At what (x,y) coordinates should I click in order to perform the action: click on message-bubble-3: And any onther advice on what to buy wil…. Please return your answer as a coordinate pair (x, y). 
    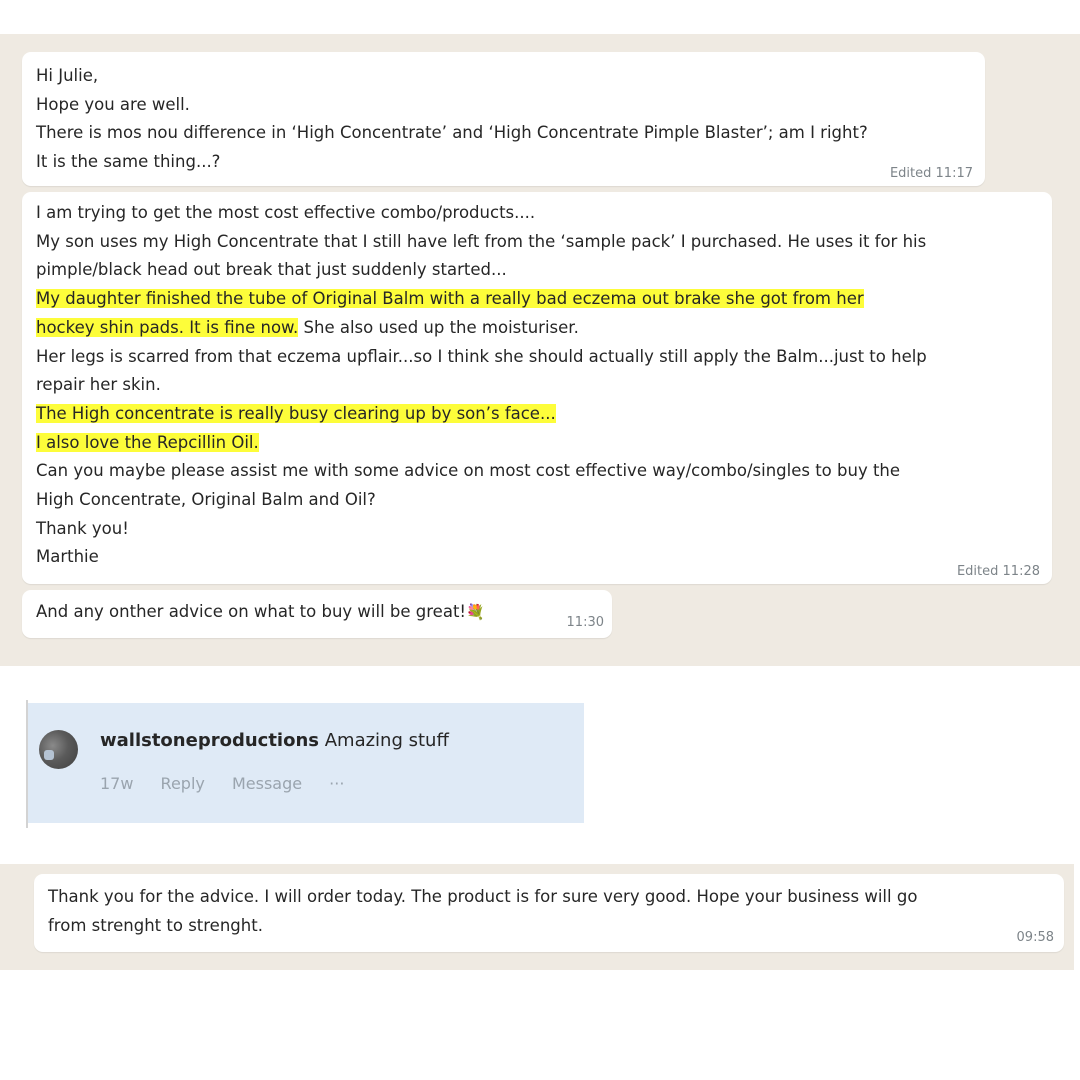
    Looking at the image, I should click on (317, 614).